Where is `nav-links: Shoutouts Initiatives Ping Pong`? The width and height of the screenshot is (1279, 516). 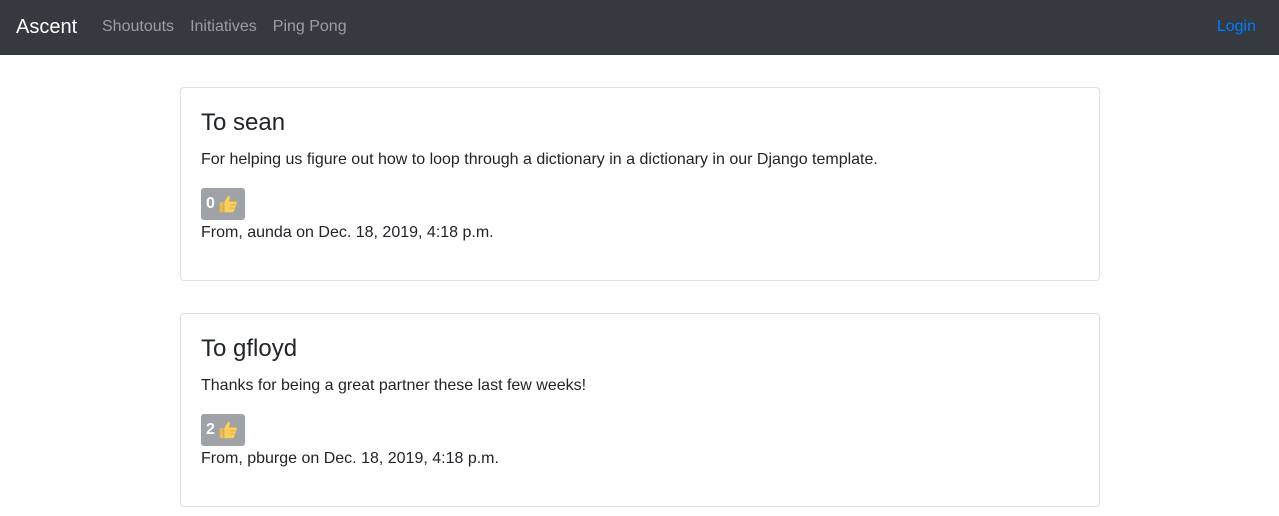
nav-links: Shoutouts Initiatives Ping Pong is located at coordinates (232, 27).